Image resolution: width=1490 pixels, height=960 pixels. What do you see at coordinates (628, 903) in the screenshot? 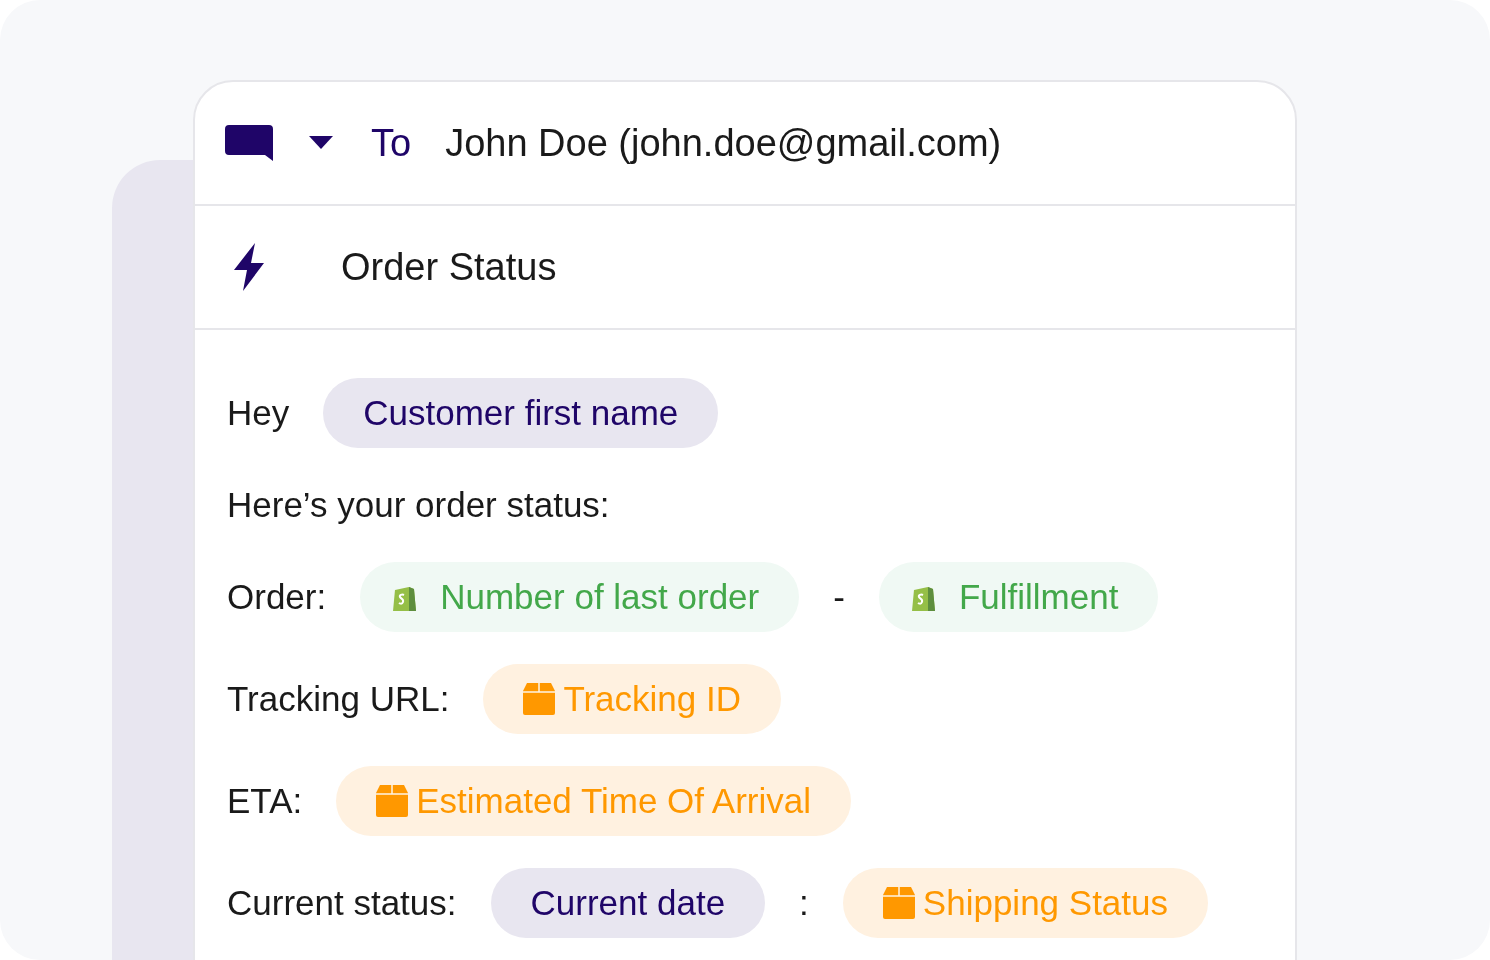
I see `variable-tag: Current date` at bounding box center [628, 903].